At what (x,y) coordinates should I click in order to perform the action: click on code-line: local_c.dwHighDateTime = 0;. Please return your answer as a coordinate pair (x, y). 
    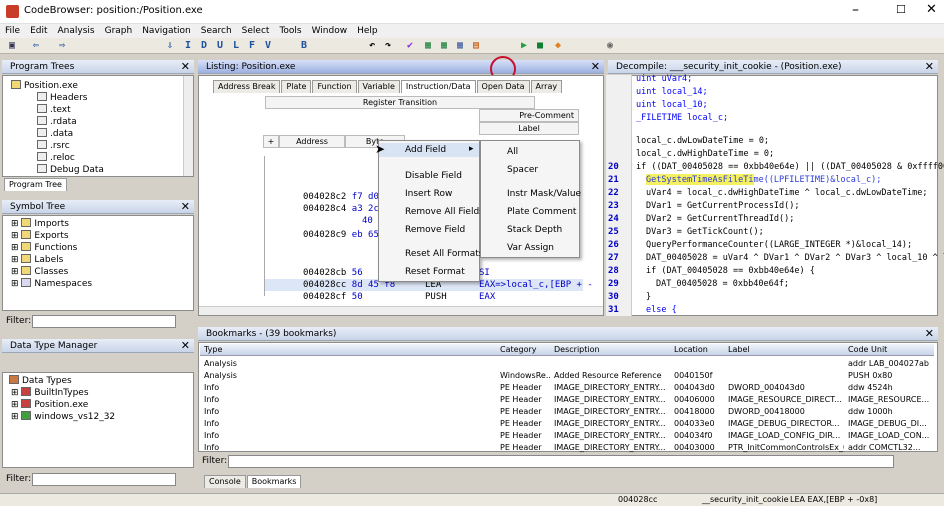
    Looking at the image, I should click on (705, 154).